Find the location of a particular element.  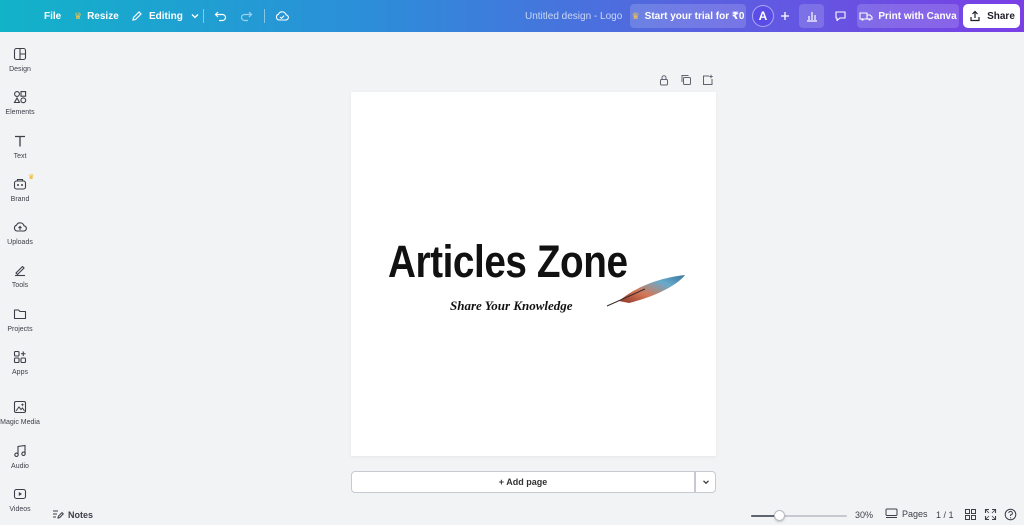

design-icon is located at coordinates (20, 54).